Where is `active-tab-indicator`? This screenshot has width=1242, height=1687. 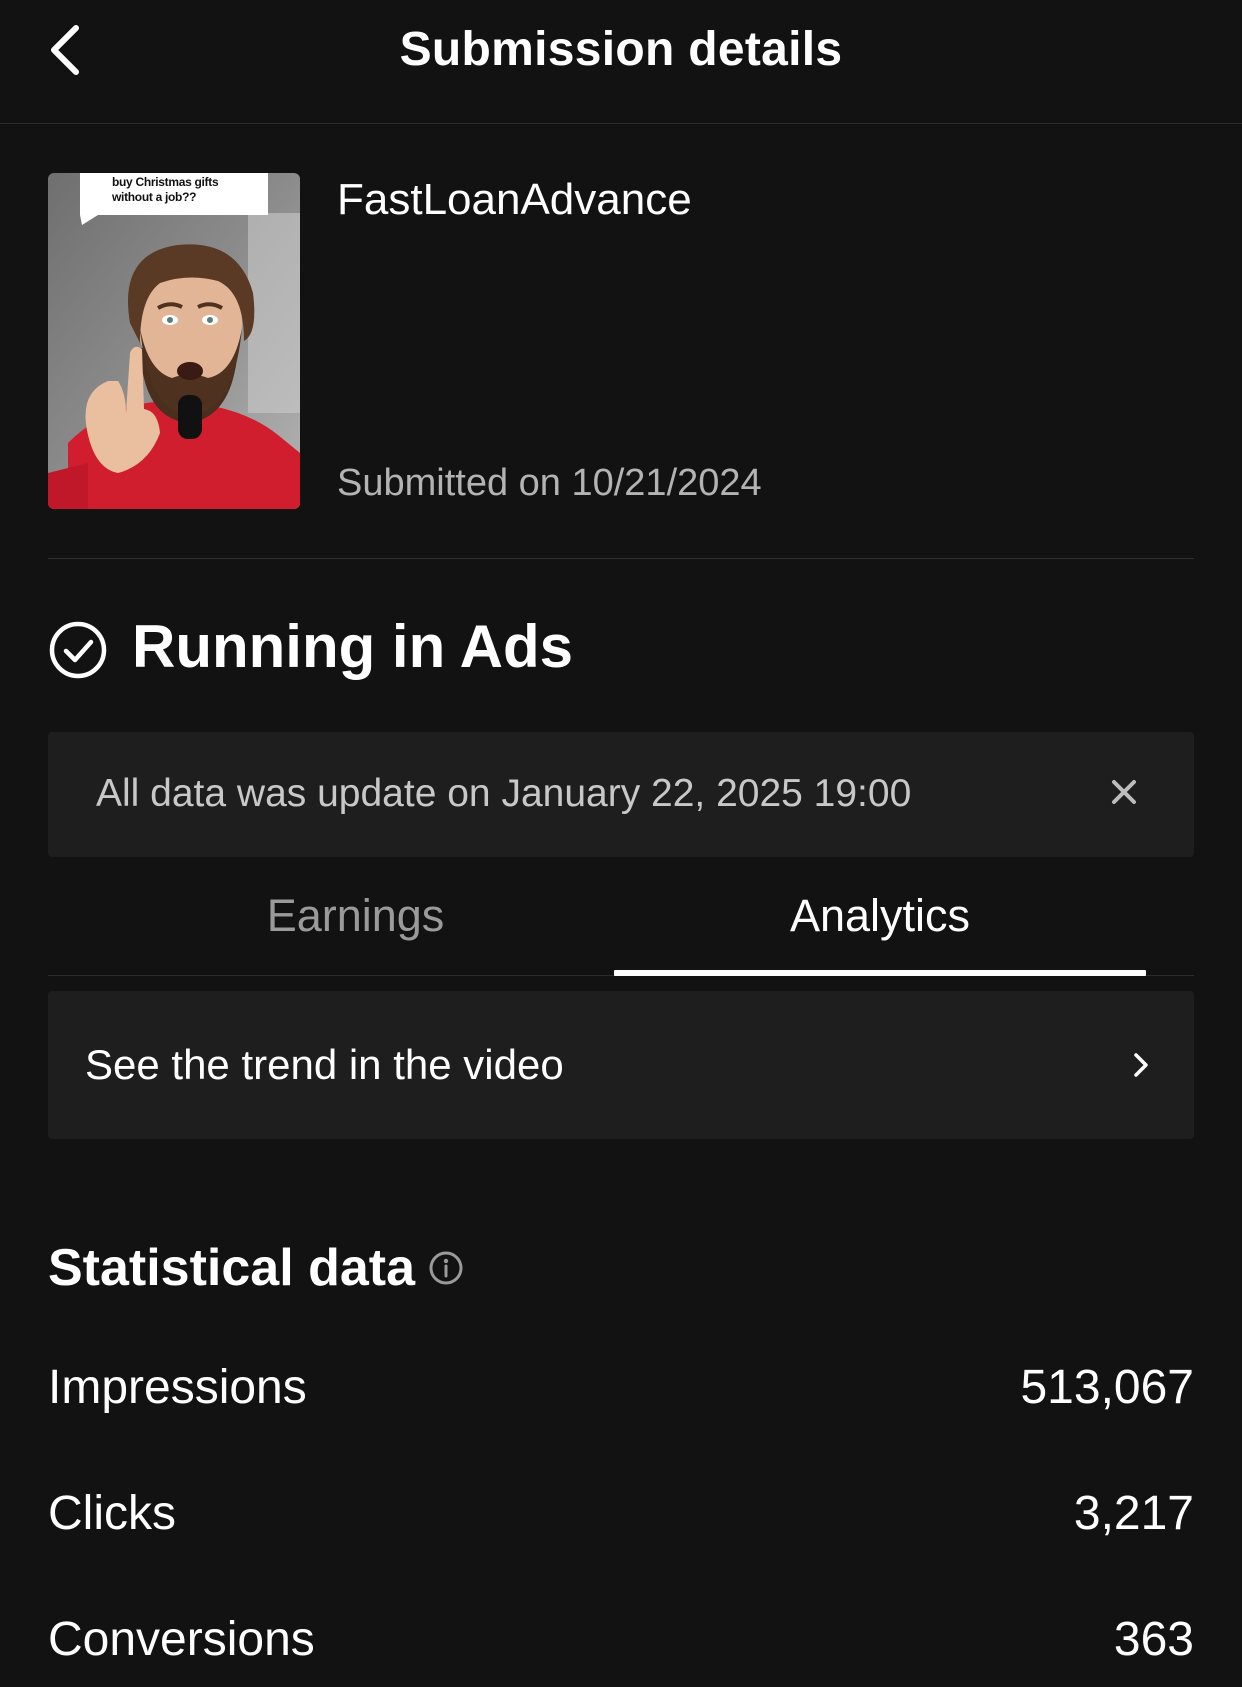 active-tab-indicator is located at coordinates (880, 973).